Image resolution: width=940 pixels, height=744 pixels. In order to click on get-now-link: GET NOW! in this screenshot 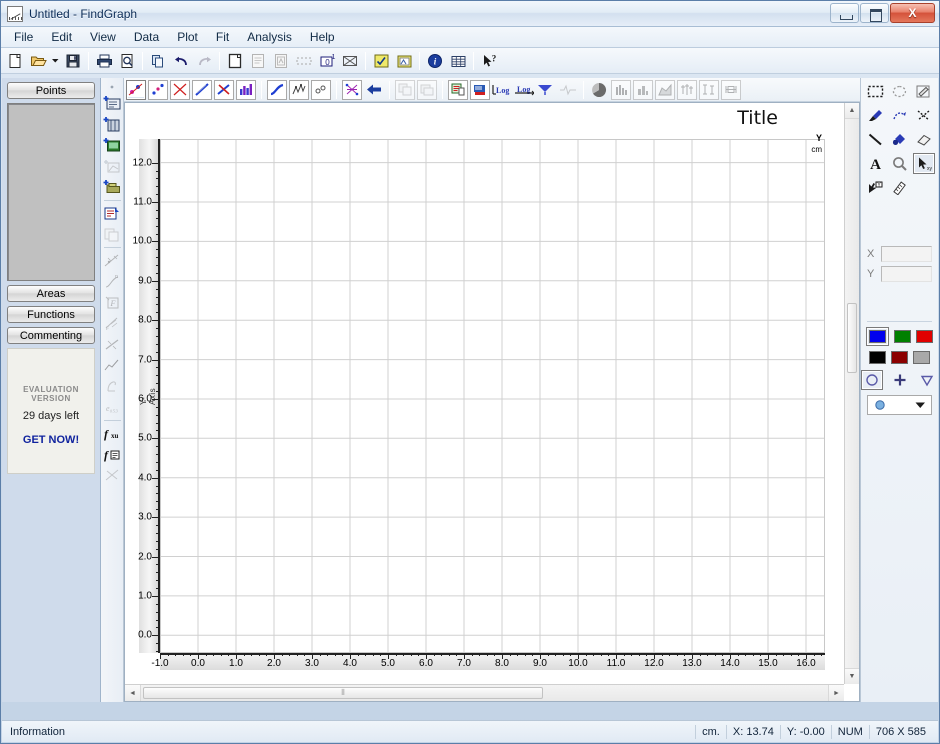, I will do `click(51, 440)`.